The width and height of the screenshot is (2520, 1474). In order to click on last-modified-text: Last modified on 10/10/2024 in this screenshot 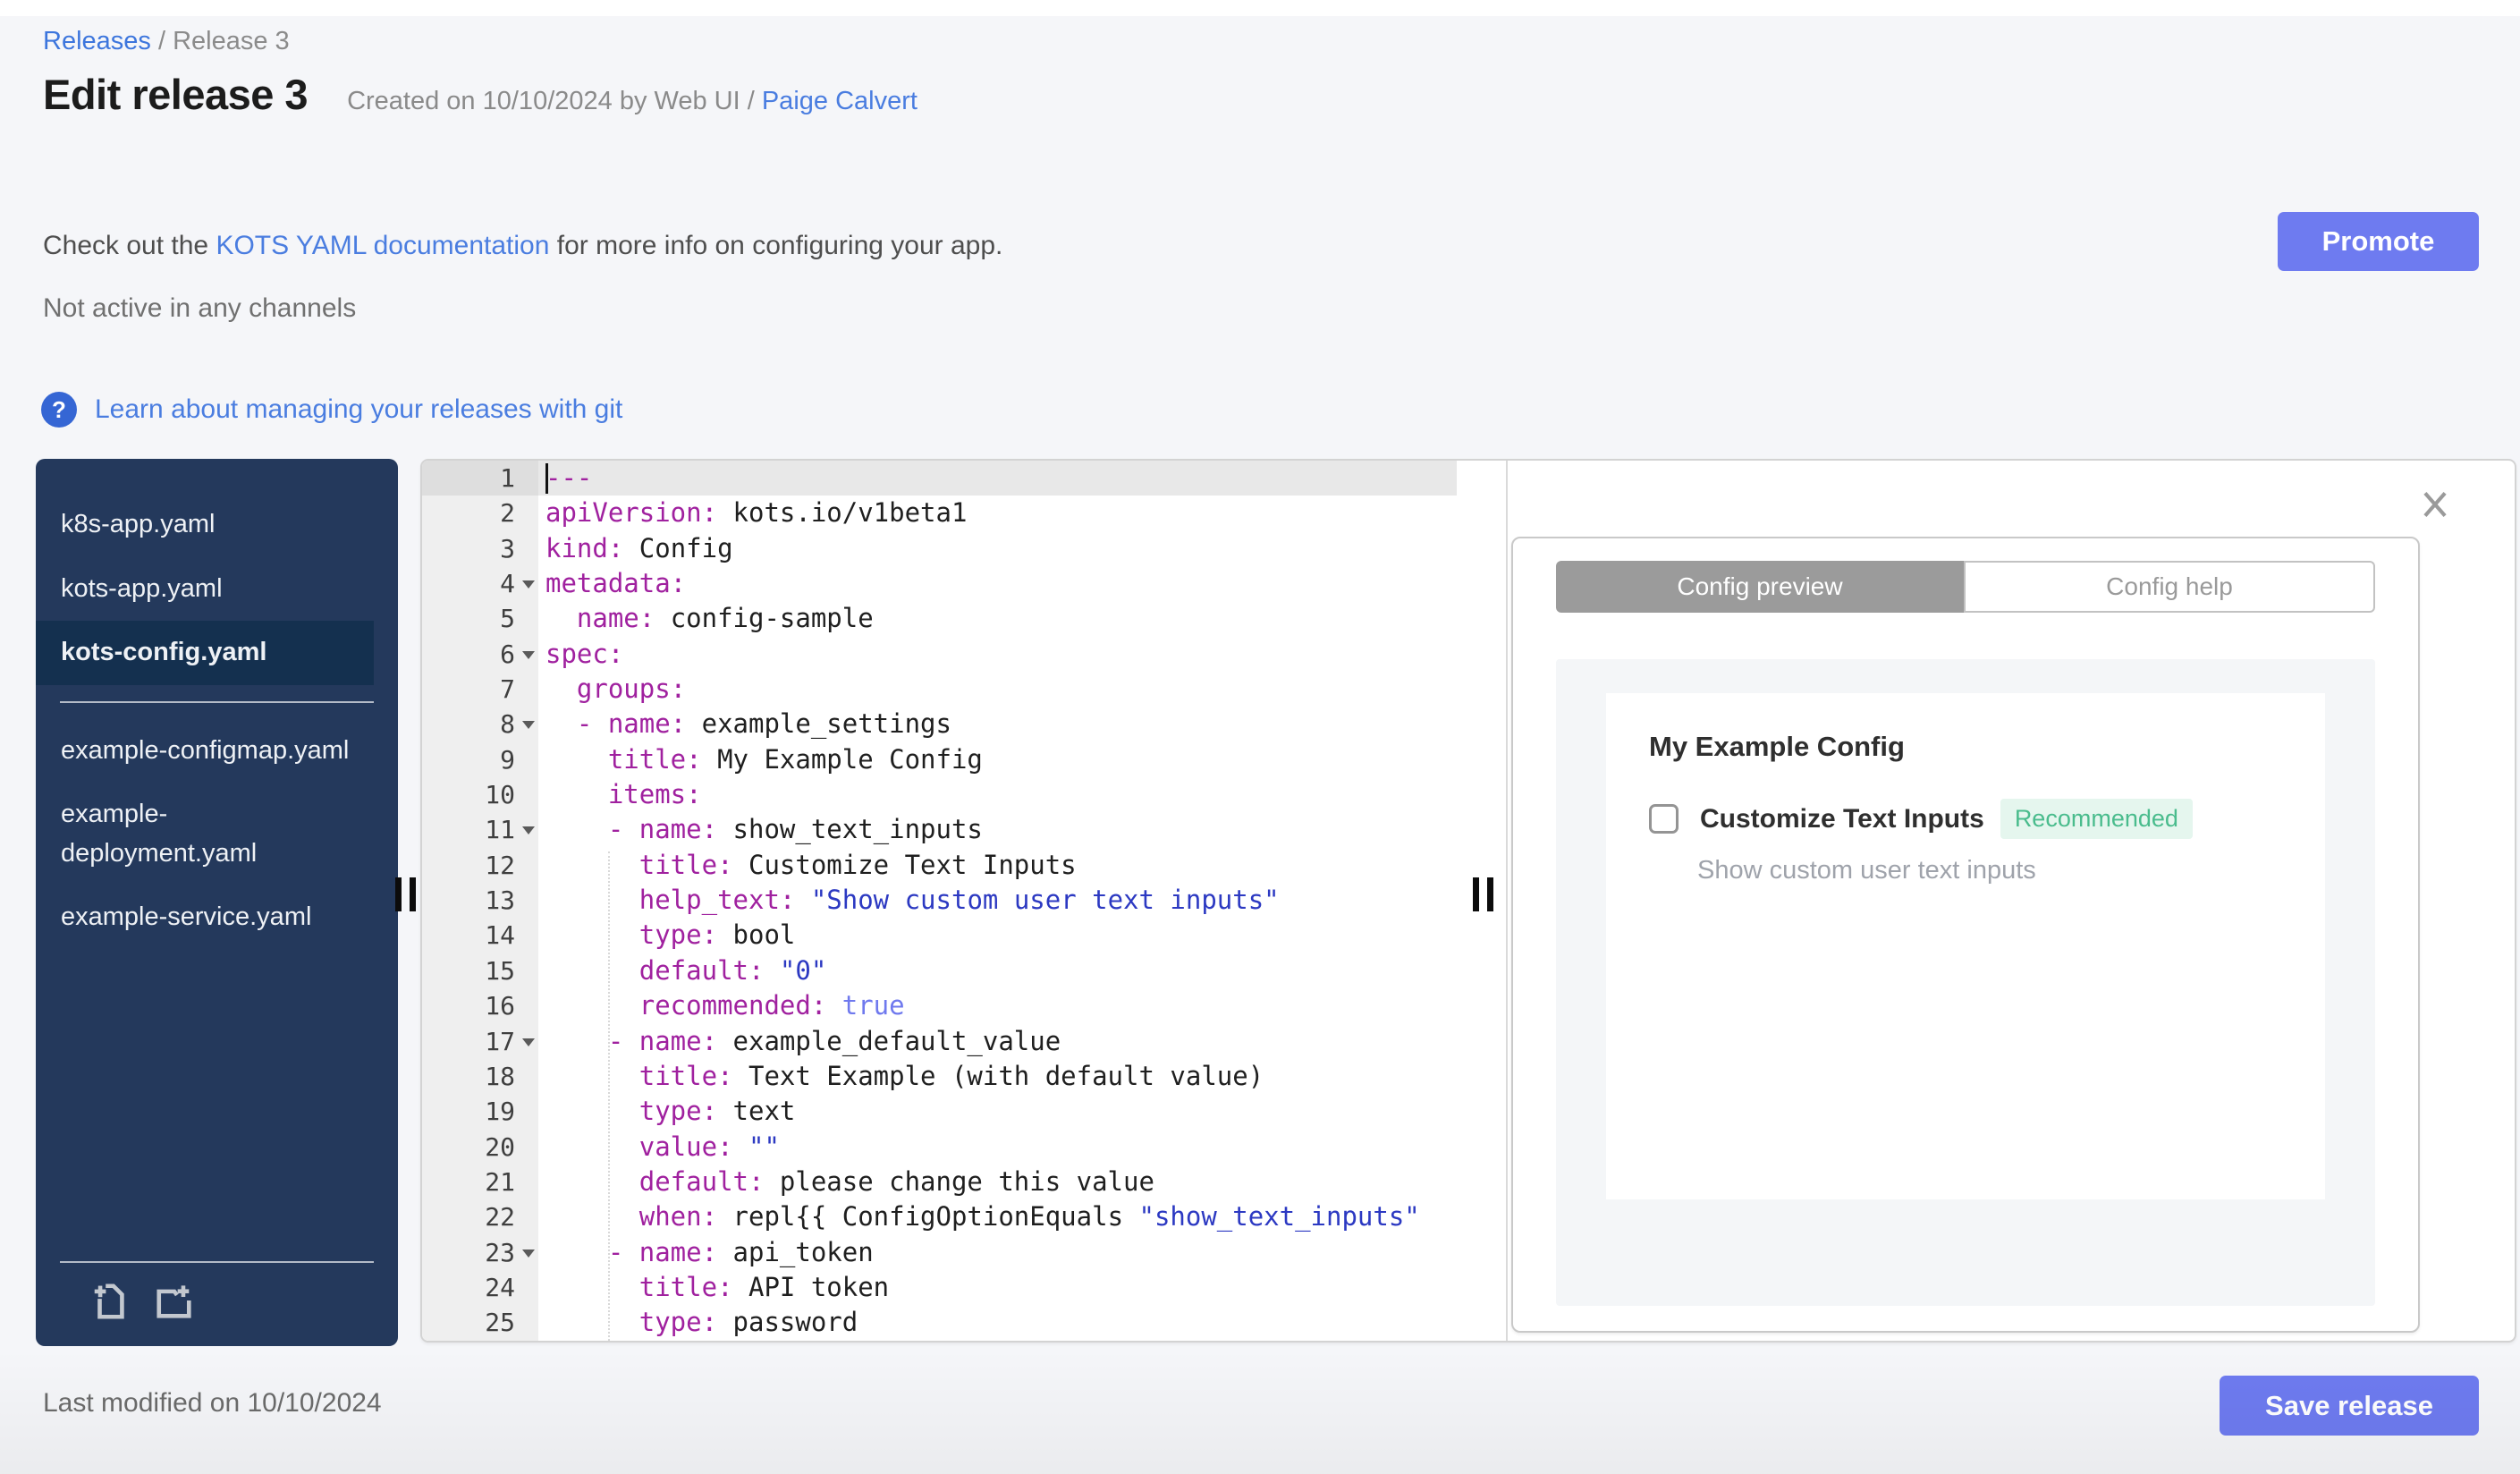, I will do `click(212, 1403)`.